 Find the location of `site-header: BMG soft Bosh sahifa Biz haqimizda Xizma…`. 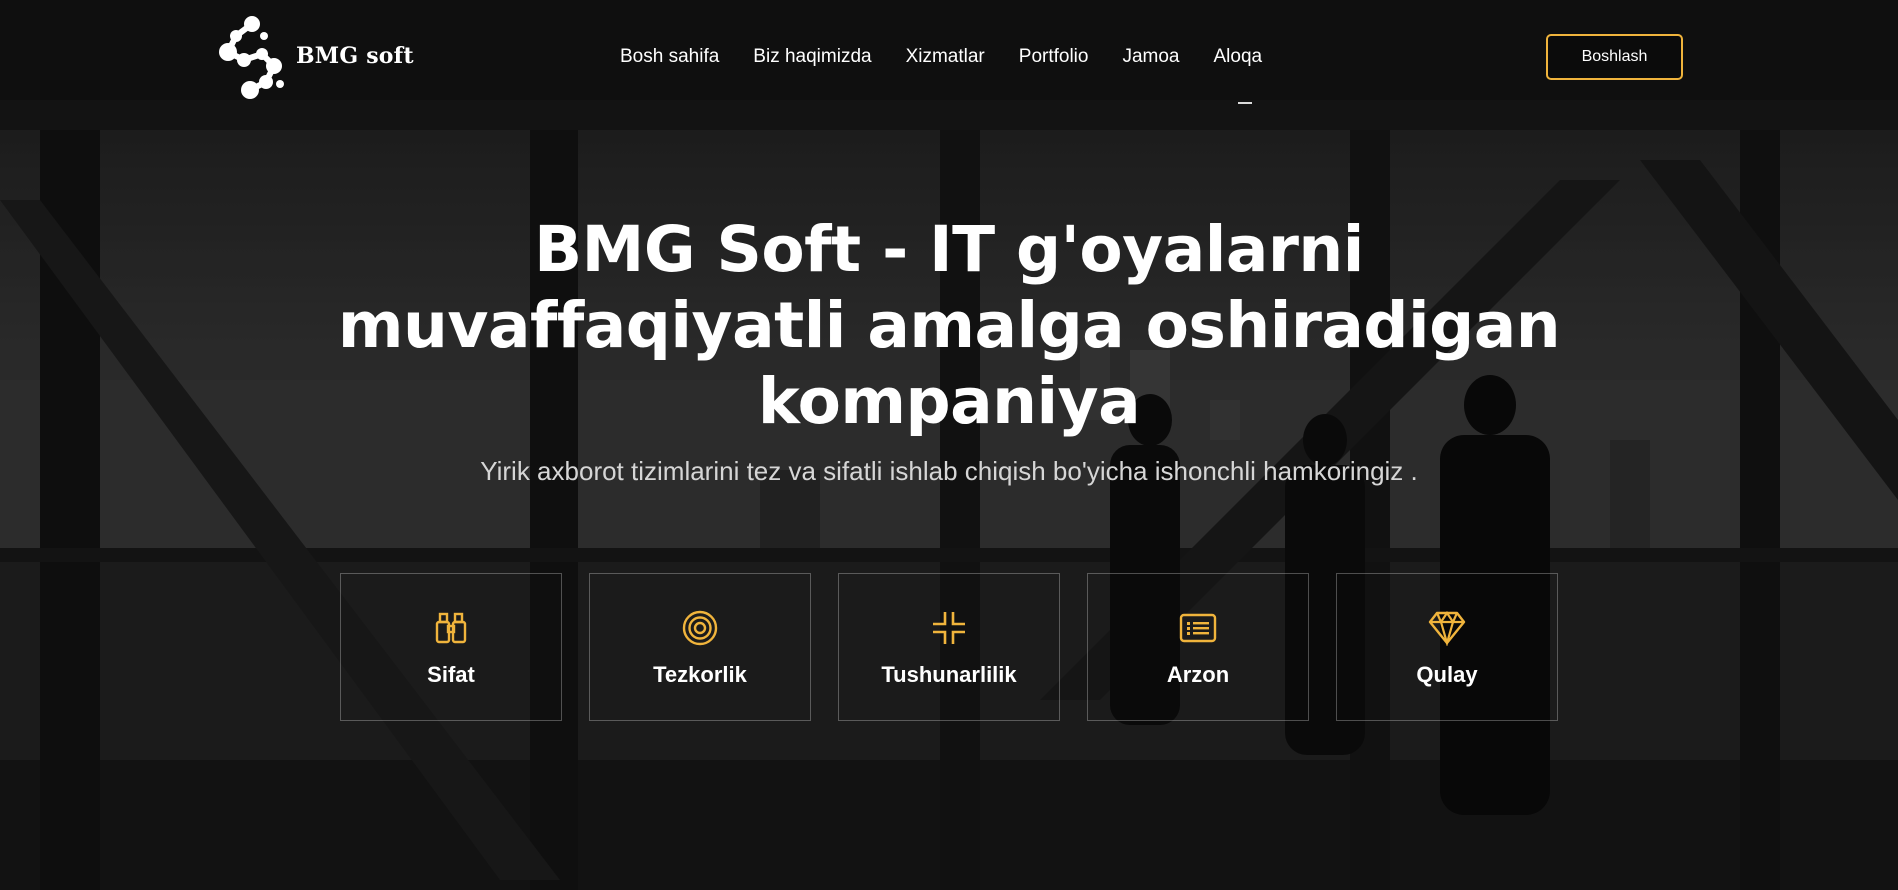

site-header: BMG soft Bosh sahifa Biz haqimizda Xizma… is located at coordinates (949, 56).